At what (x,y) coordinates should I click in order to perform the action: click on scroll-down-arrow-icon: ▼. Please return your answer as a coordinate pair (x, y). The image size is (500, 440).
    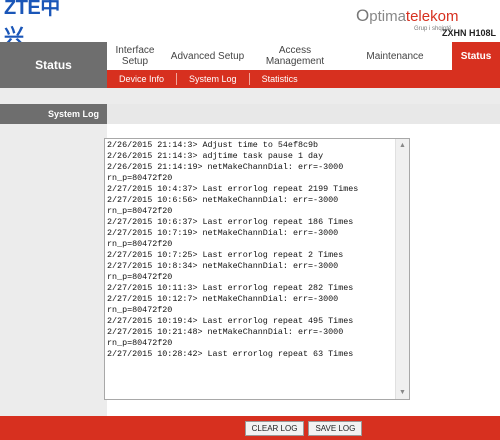
    Looking at the image, I should click on (402, 392).